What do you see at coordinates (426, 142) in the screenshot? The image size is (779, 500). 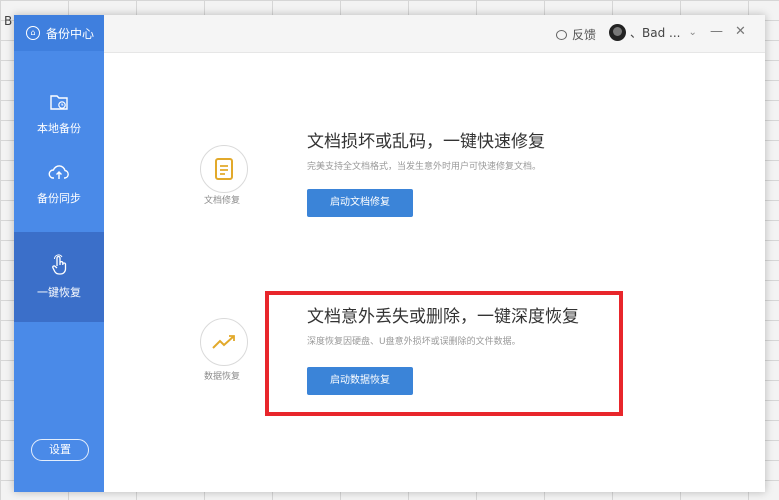 I see `document-repair-title: 文档损坏或乱码，一键快速修复` at bounding box center [426, 142].